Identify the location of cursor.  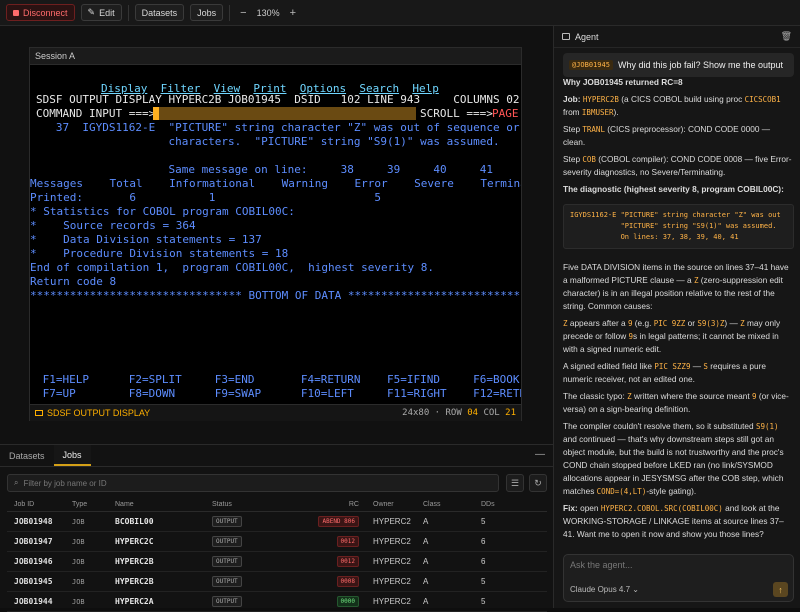
(156, 113).